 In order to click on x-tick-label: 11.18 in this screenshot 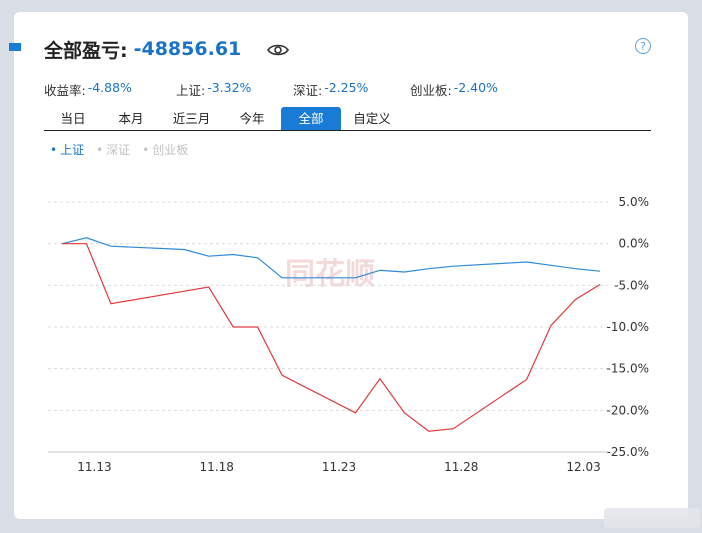, I will do `click(217, 467)`.